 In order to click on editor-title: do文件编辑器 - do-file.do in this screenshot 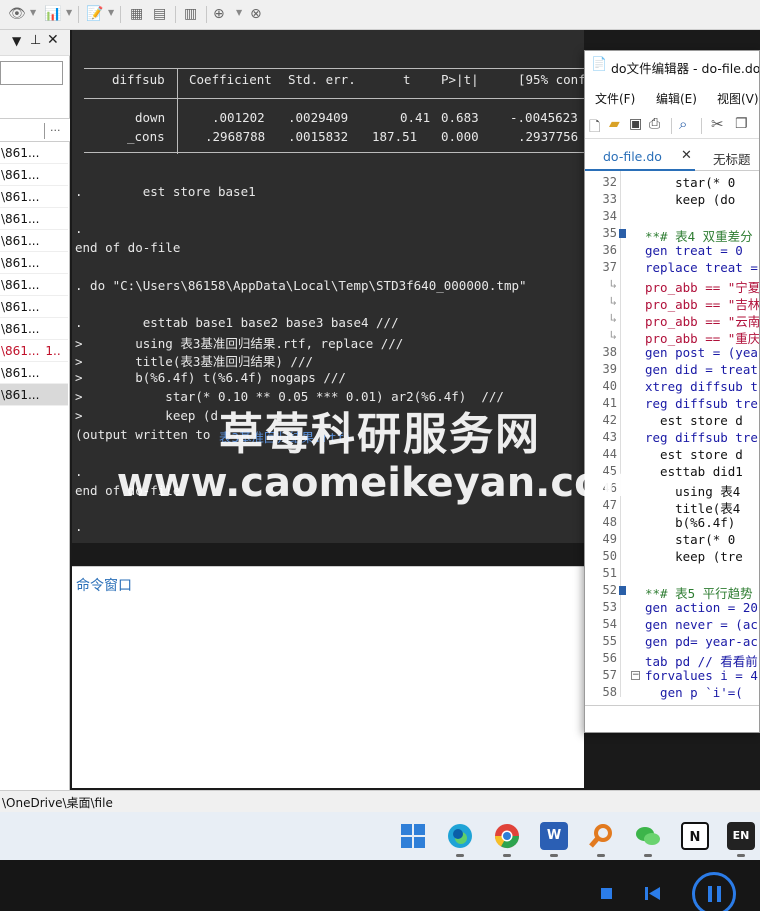, I will do `click(685, 68)`.